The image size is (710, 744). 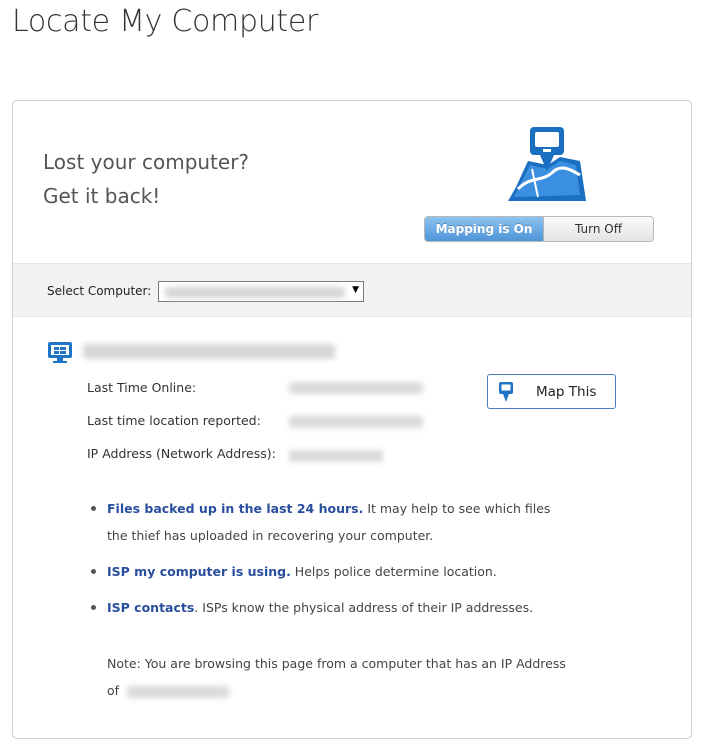 What do you see at coordinates (336, 456) in the screenshot?
I see `redacted-ip-address` at bounding box center [336, 456].